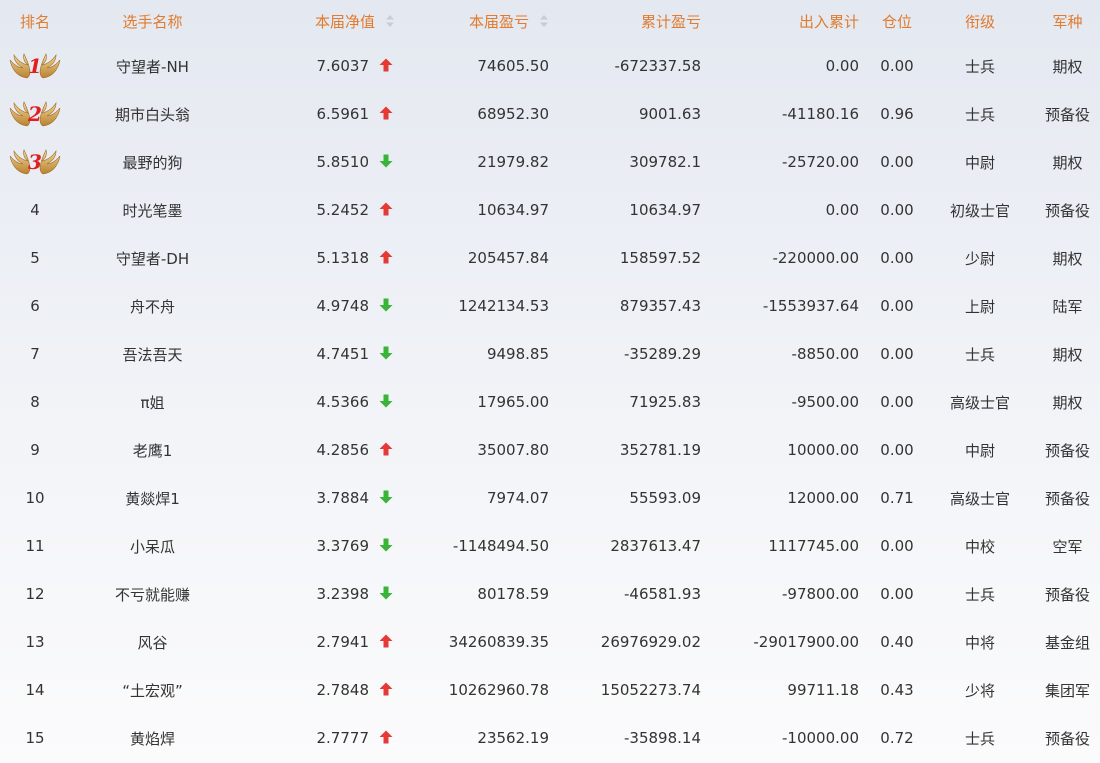  I want to click on player-name-link: π姐, so click(152, 402).